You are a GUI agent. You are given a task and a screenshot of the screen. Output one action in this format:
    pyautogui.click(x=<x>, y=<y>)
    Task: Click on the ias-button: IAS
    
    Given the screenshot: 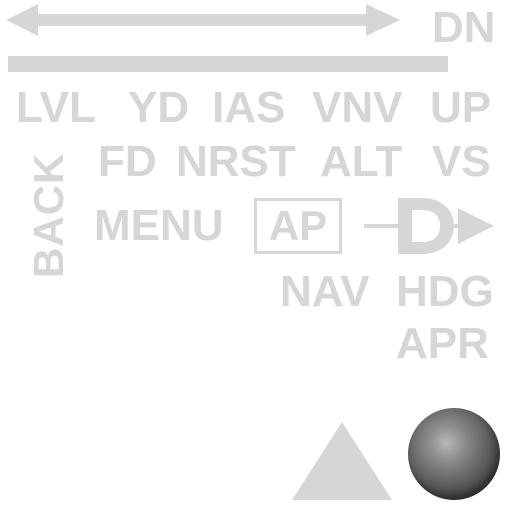 What is the action you would take?
    pyautogui.click(x=248, y=108)
    